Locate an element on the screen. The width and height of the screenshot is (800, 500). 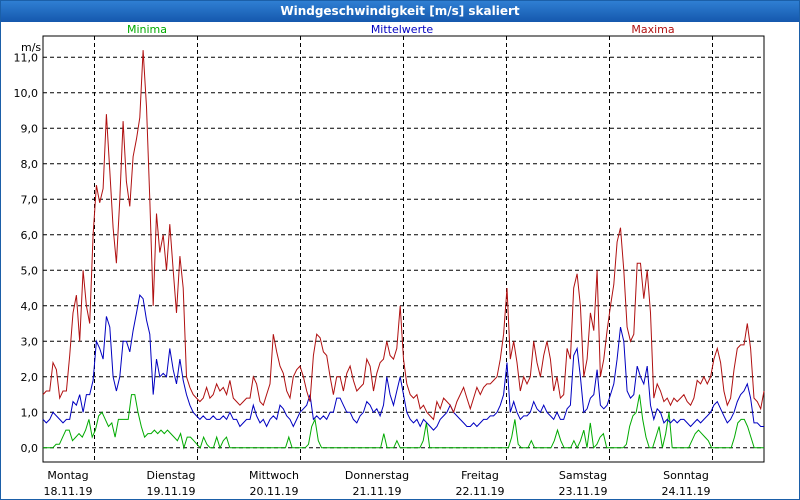
legend-minima: Minima is located at coordinates (147, 29).